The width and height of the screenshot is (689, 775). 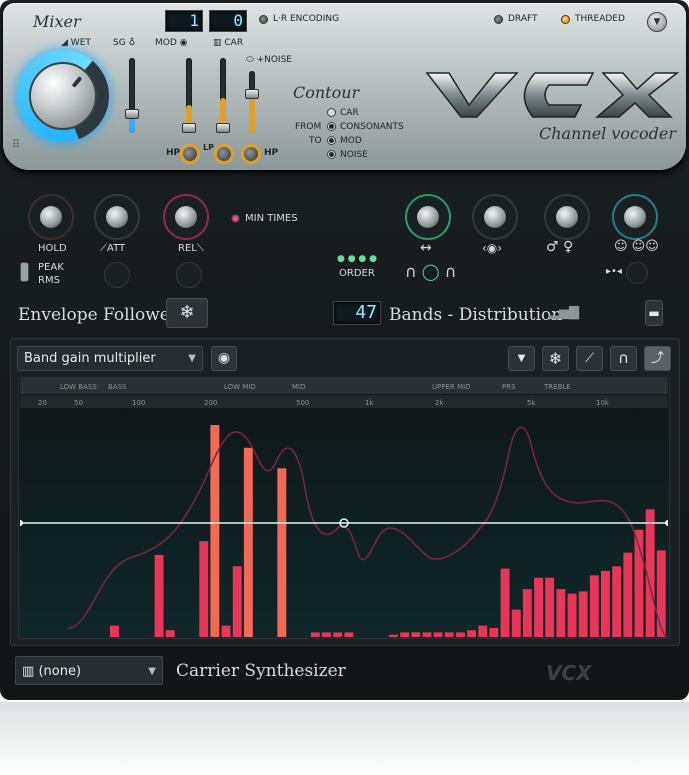 I want to click on gain-handle-right, so click(x=666, y=523).